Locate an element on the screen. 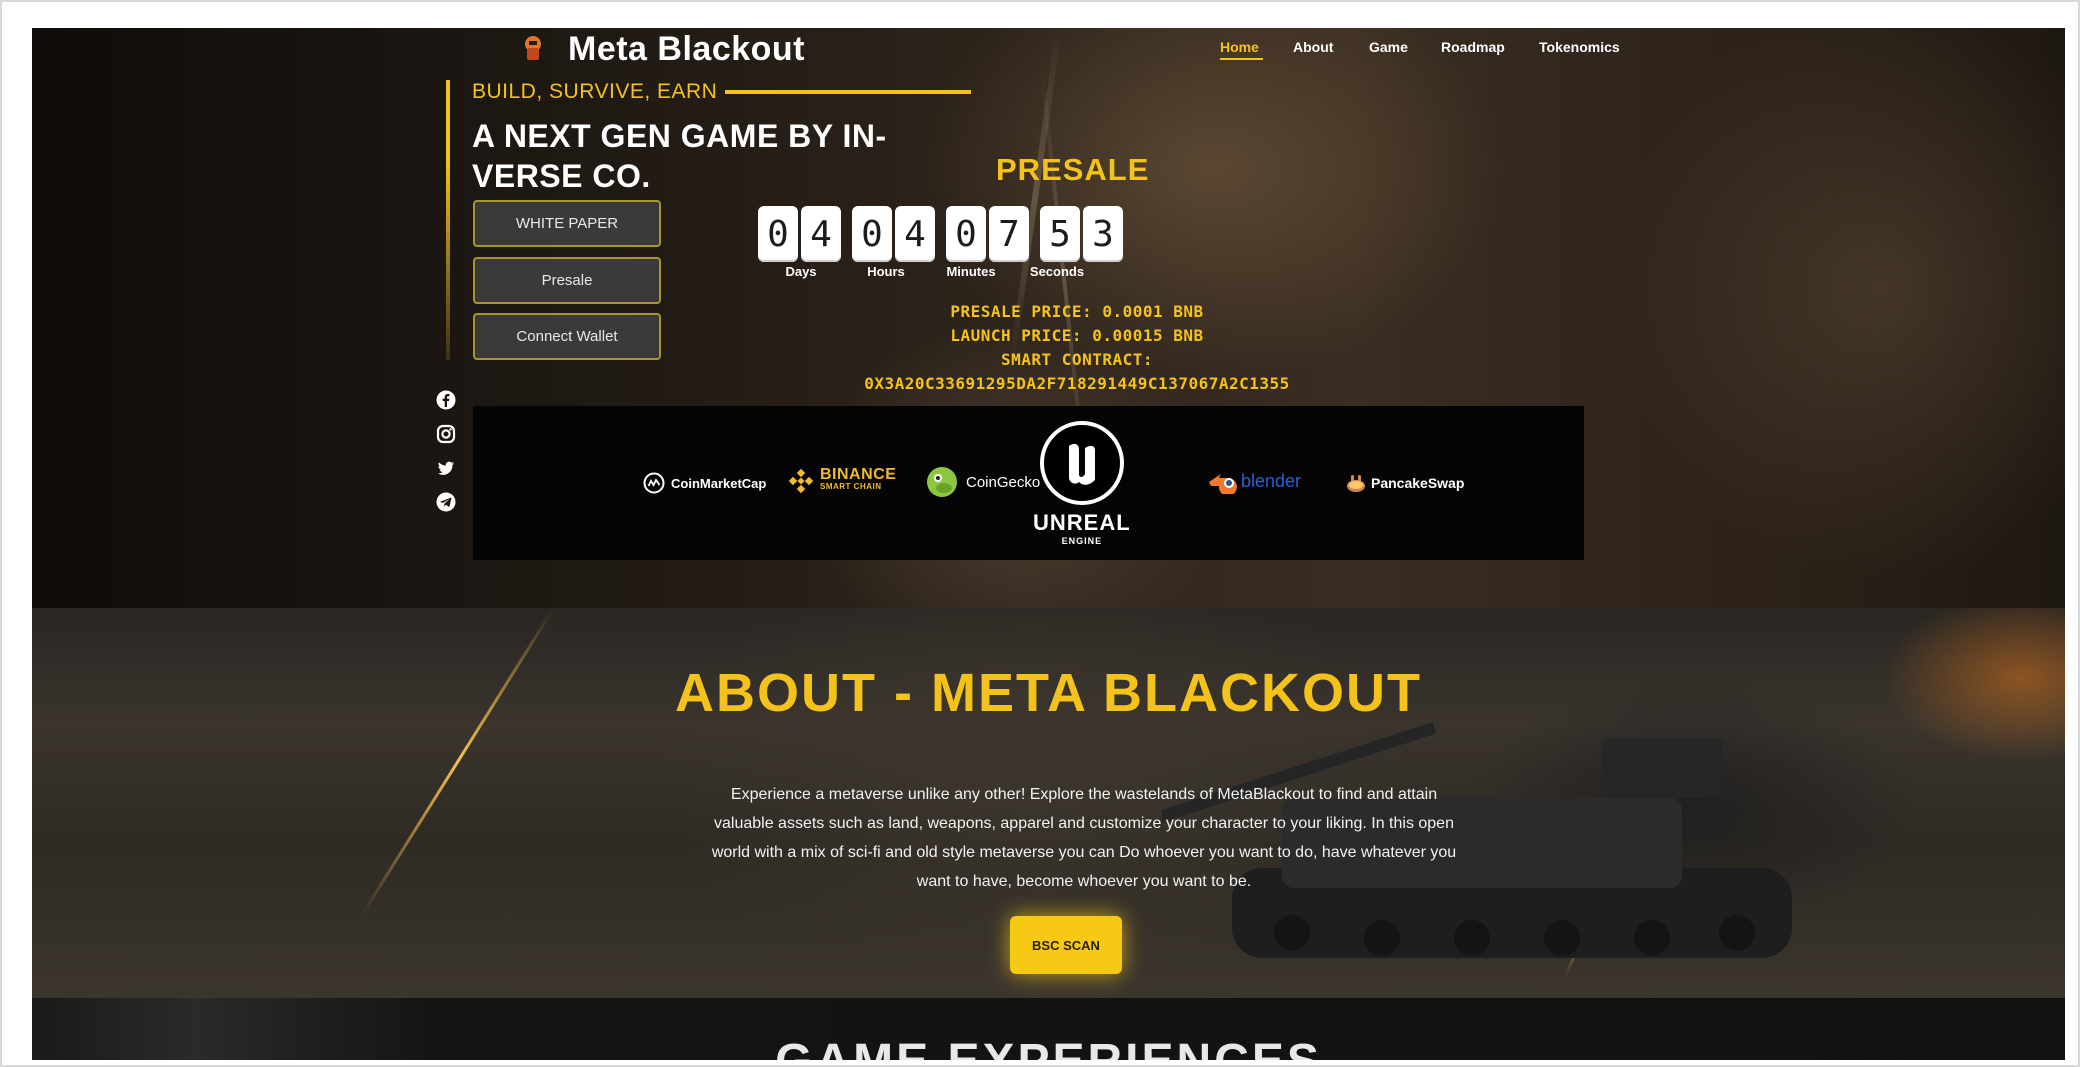  logo-text: Meta Blackout is located at coordinates (686, 48).